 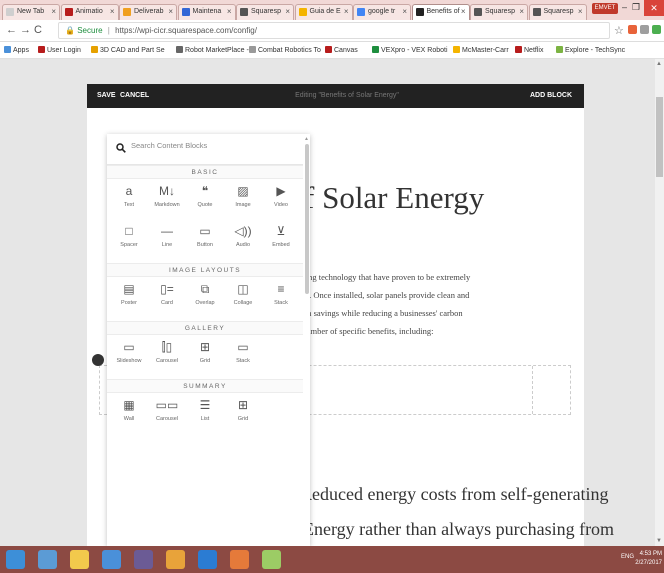 I want to click on block-option-poster: ▤ Poster, so click(x=129, y=299).